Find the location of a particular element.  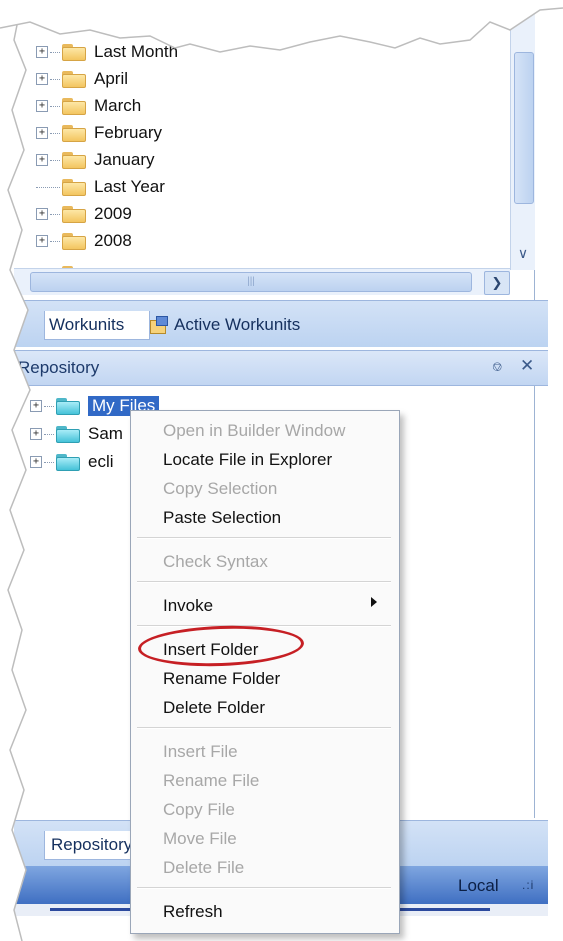

tree-item-label: February is located at coordinates (128, 132).